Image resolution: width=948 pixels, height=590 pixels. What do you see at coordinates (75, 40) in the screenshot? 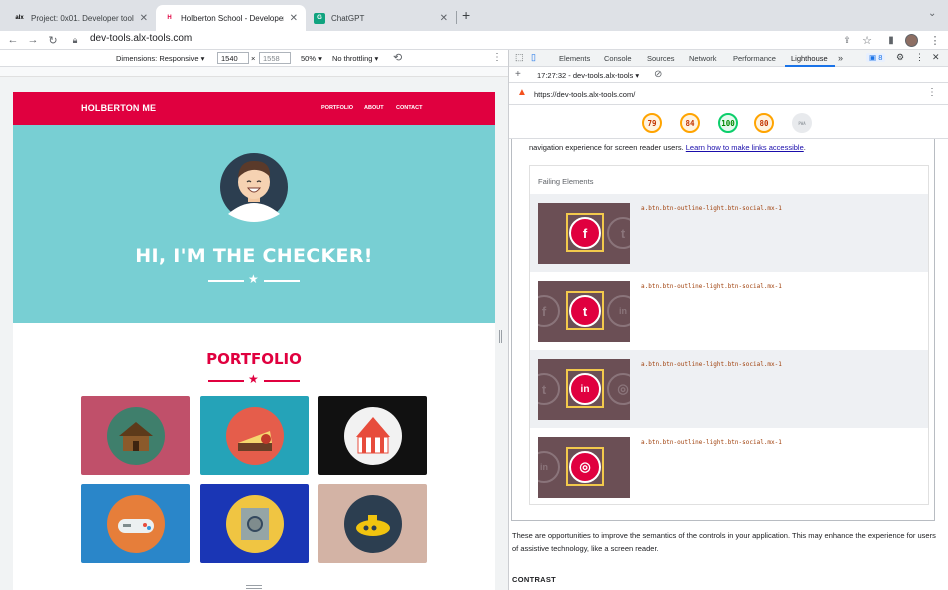
I see `lock-icon: 🔒︎` at bounding box center [75, 40].